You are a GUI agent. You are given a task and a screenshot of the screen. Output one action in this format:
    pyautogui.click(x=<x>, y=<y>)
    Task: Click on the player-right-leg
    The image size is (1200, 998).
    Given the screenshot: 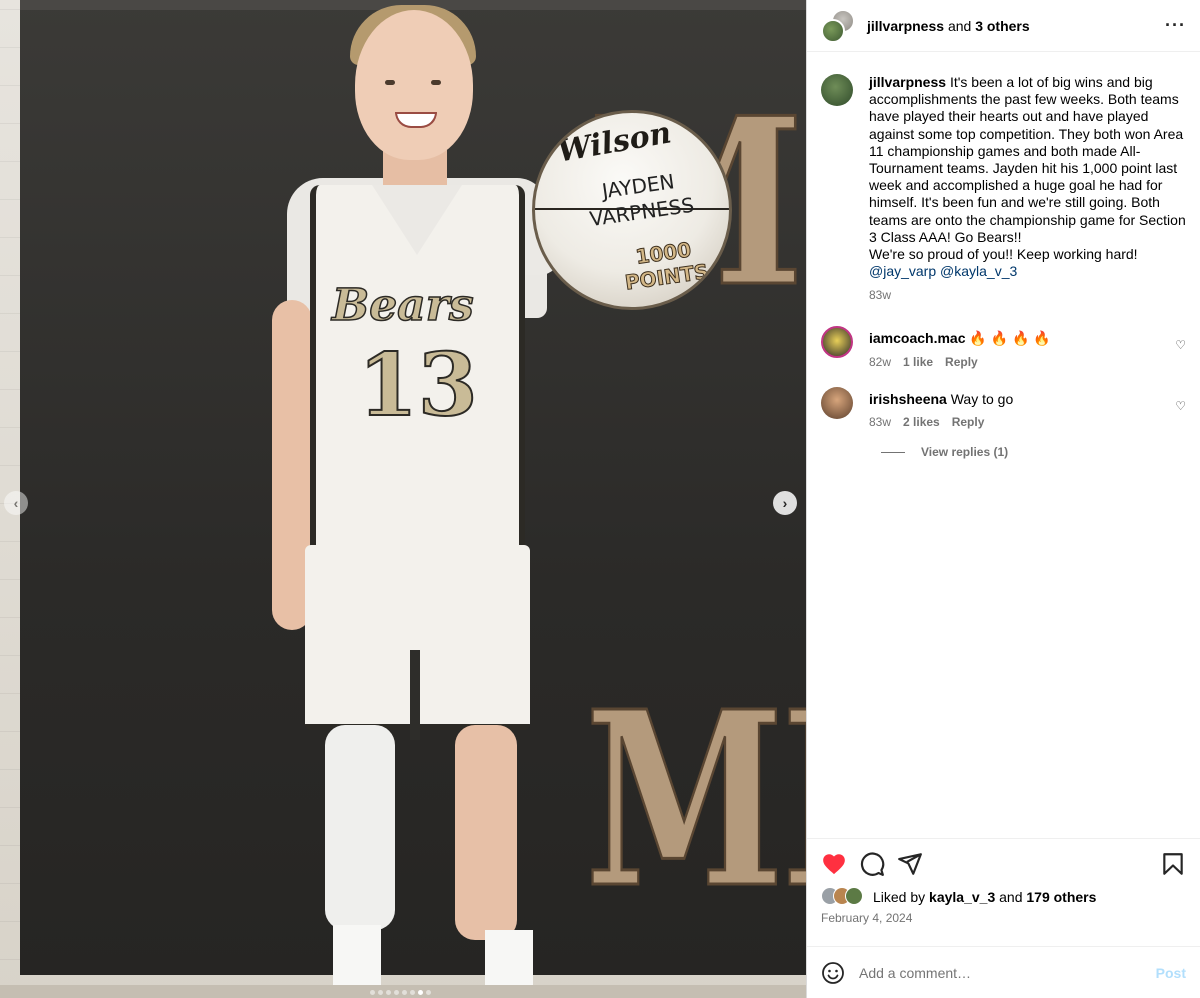 What is the action you would take?
    pyautogui.click(x=486, y=832)
    